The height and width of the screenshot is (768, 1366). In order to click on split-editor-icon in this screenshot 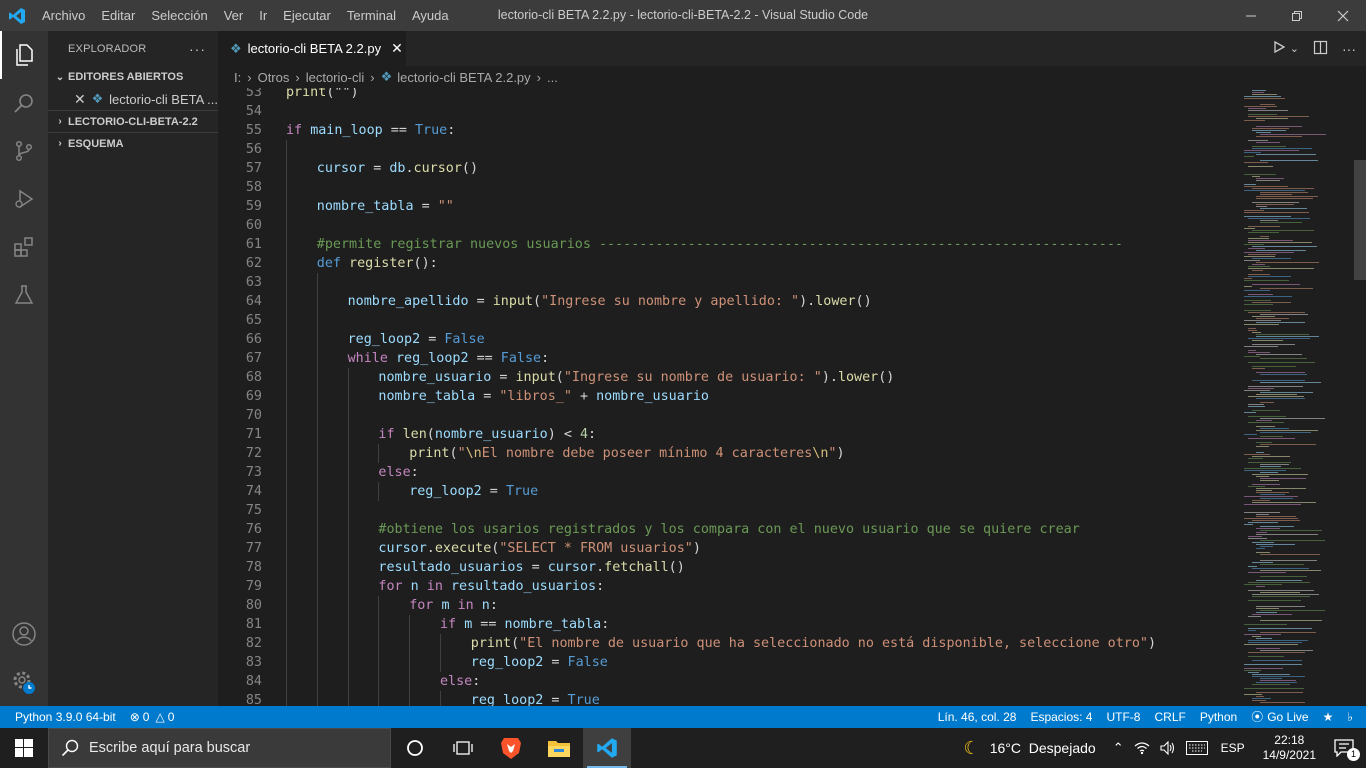, I will do `click(1320, 49)`.